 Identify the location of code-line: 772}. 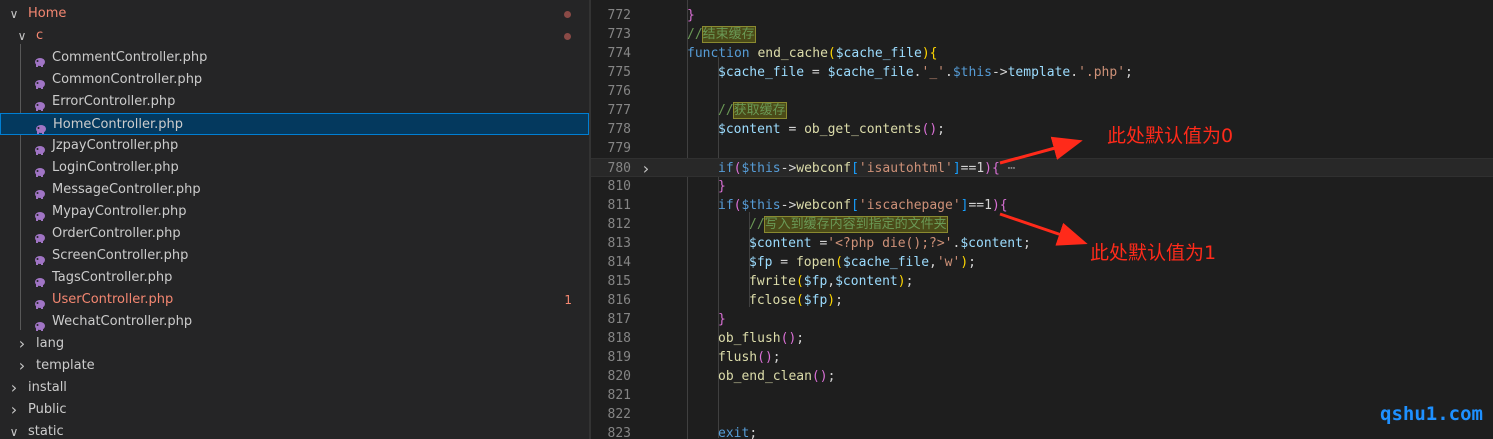
(1042, 15).